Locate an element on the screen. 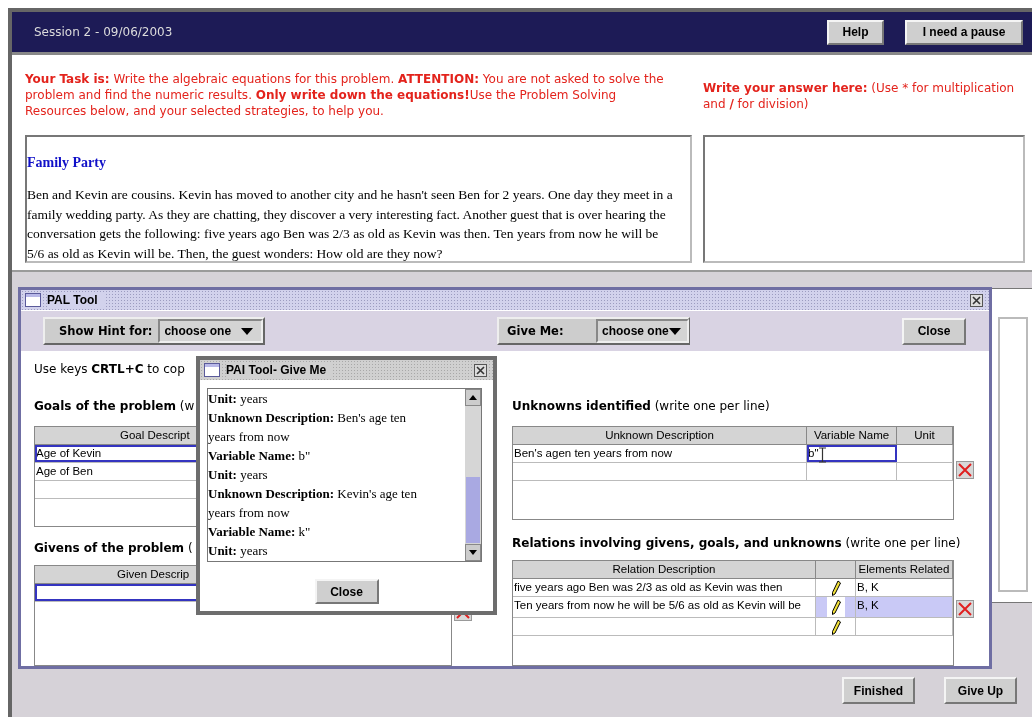  column-header: Elements Related is located at coordinates (904, 569).